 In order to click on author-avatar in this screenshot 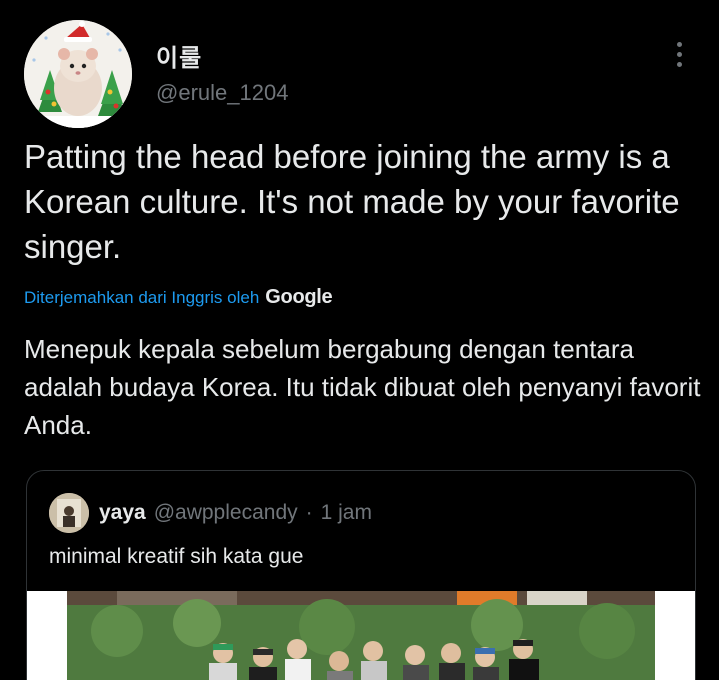, I will do `click(78, 74)`.